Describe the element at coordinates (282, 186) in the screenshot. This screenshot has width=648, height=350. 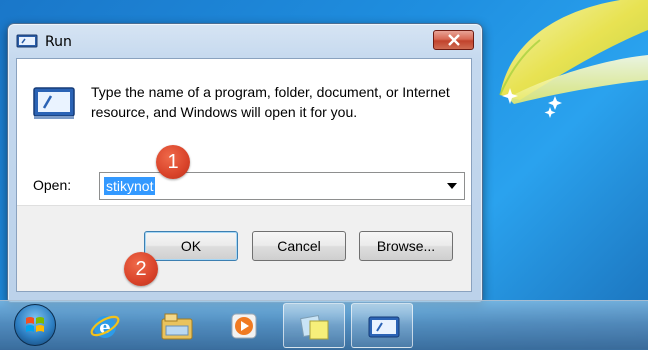
I see `open-combobox: stikynot` at that location.